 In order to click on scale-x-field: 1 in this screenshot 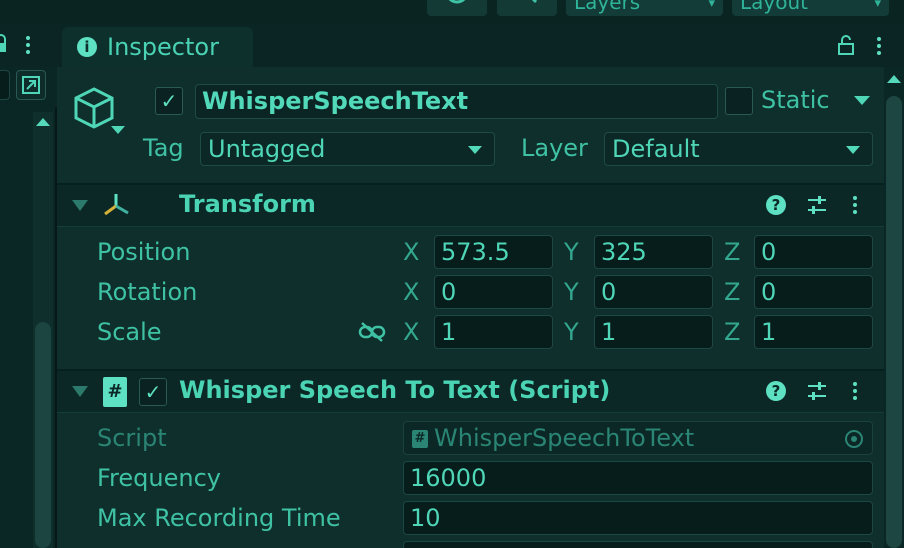, I will do `click(493, 332)`.